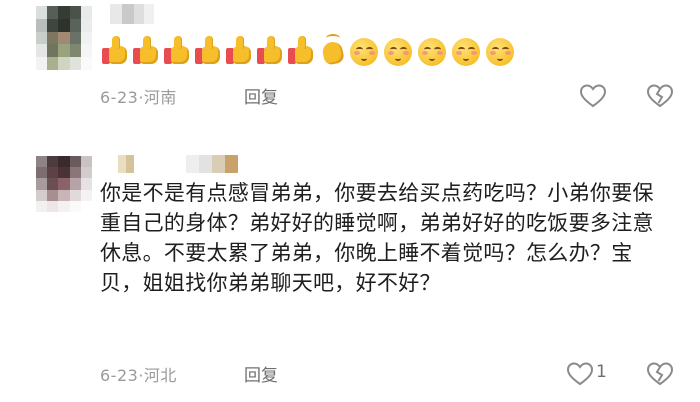 The width and height of the screenshot is (700, 402). I want to click on comment-meta: 6-23·河南, so click(138, 96).